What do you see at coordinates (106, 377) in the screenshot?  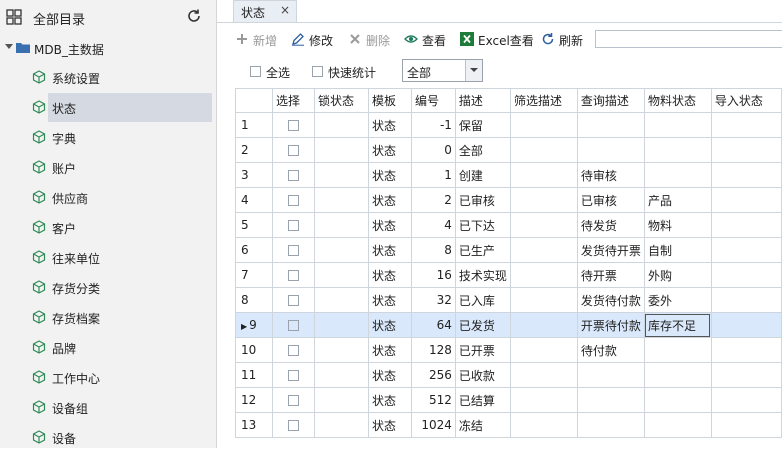 I see `sidebar-item: 工作中心` at bounding box center [106, 377].